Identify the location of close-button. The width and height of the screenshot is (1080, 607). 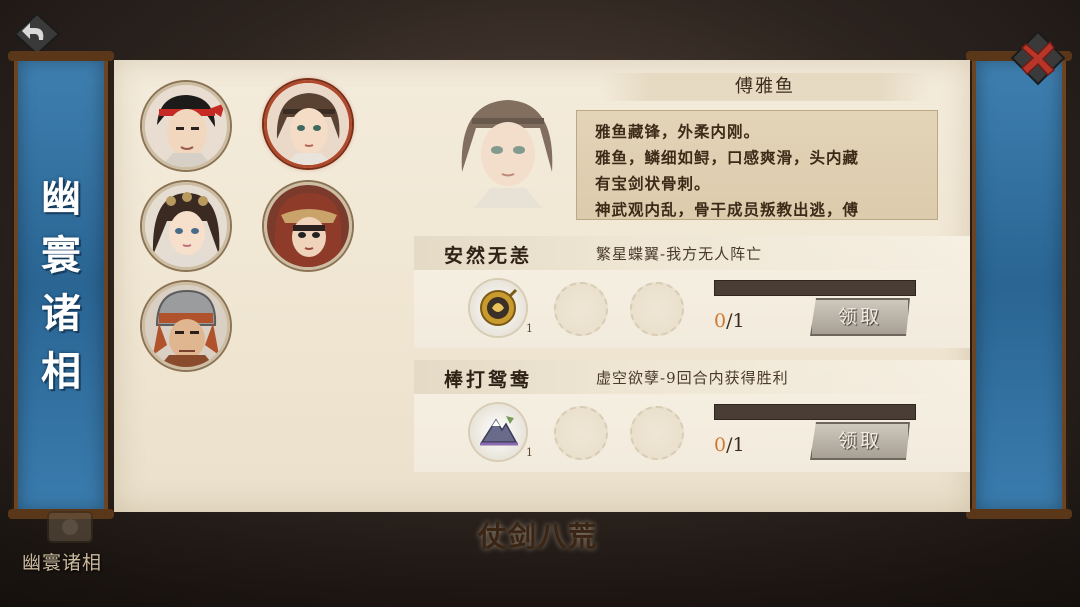
(1038, 58).